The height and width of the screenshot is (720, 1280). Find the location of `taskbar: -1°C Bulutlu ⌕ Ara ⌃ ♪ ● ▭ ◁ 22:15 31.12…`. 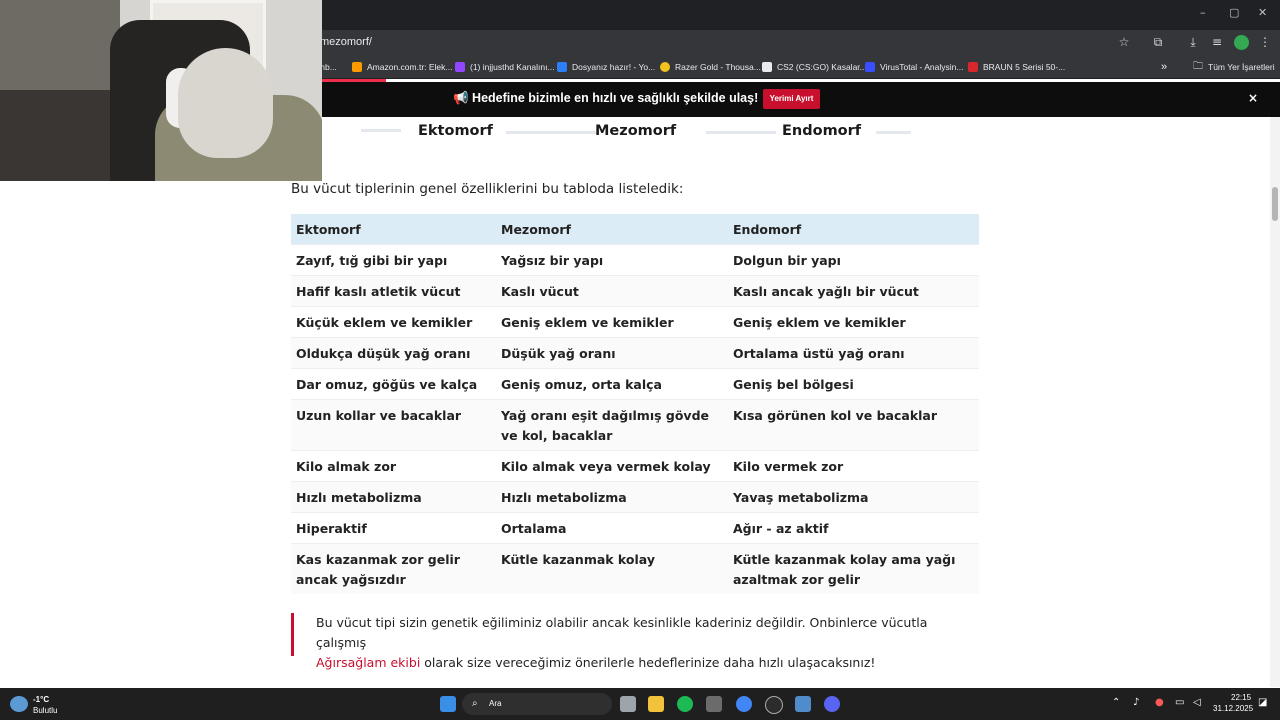

taskbar: -1°C Bulutlu ⌕ Ara ⌃ ♪ ● ▭ ◁ 22:15 31.12… is located at coordinates (640, 704).